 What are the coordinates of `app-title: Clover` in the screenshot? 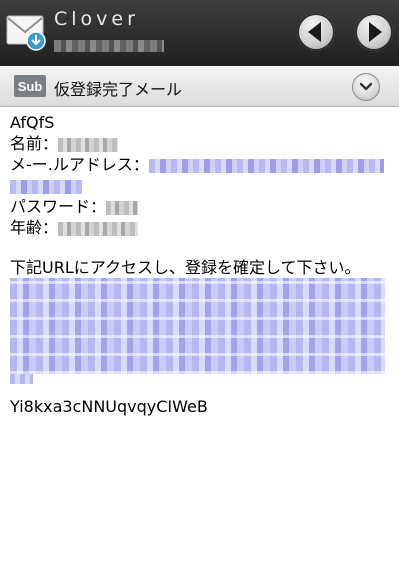 It's located at (96, 19).